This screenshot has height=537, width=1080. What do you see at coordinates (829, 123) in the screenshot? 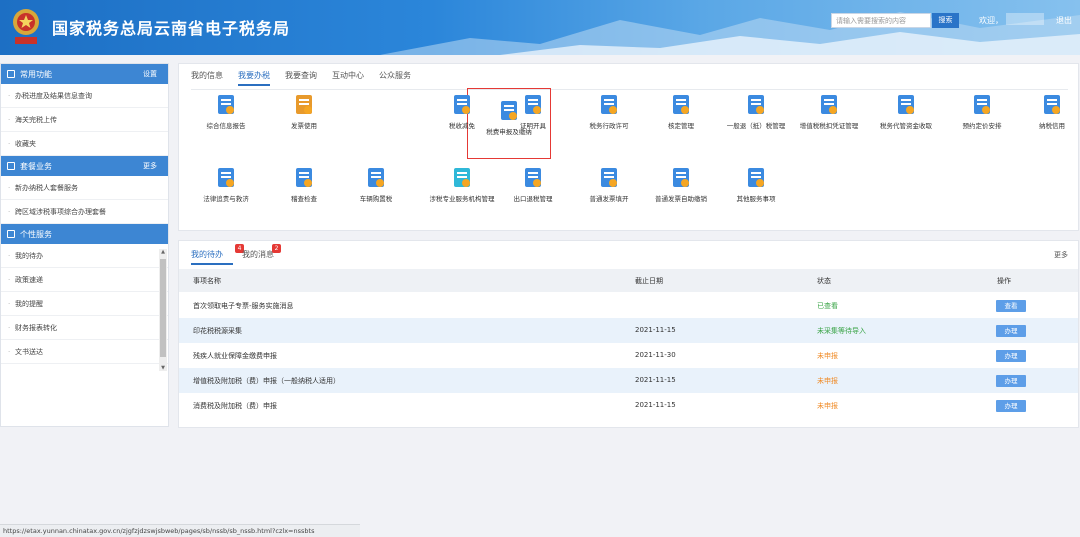
I see `service-tile-vat-deduction: 增值税税扣凭证管理` at bounding box center [829, 123].